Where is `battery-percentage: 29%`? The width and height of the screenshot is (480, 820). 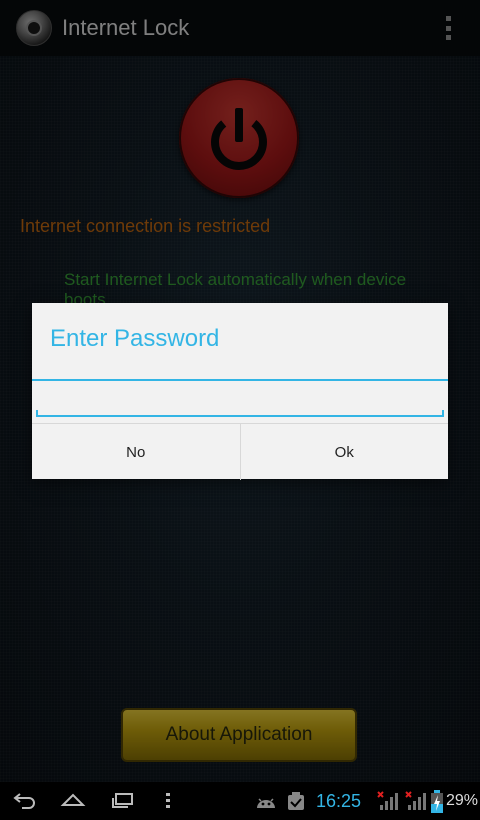 battery-percentage: 29% is located at coordinates (462, 800).